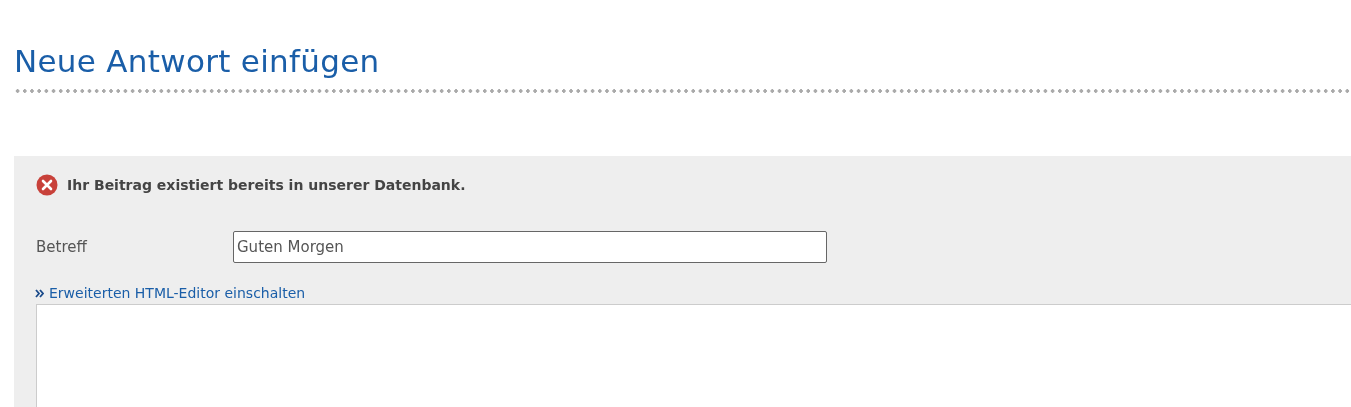  What do you see at coordinates (266, 185) in the screenshot?
I see `error-message: Ihr Beitrag existiert bereits in unserer Datenbank.` at bounding box center [266, 185].